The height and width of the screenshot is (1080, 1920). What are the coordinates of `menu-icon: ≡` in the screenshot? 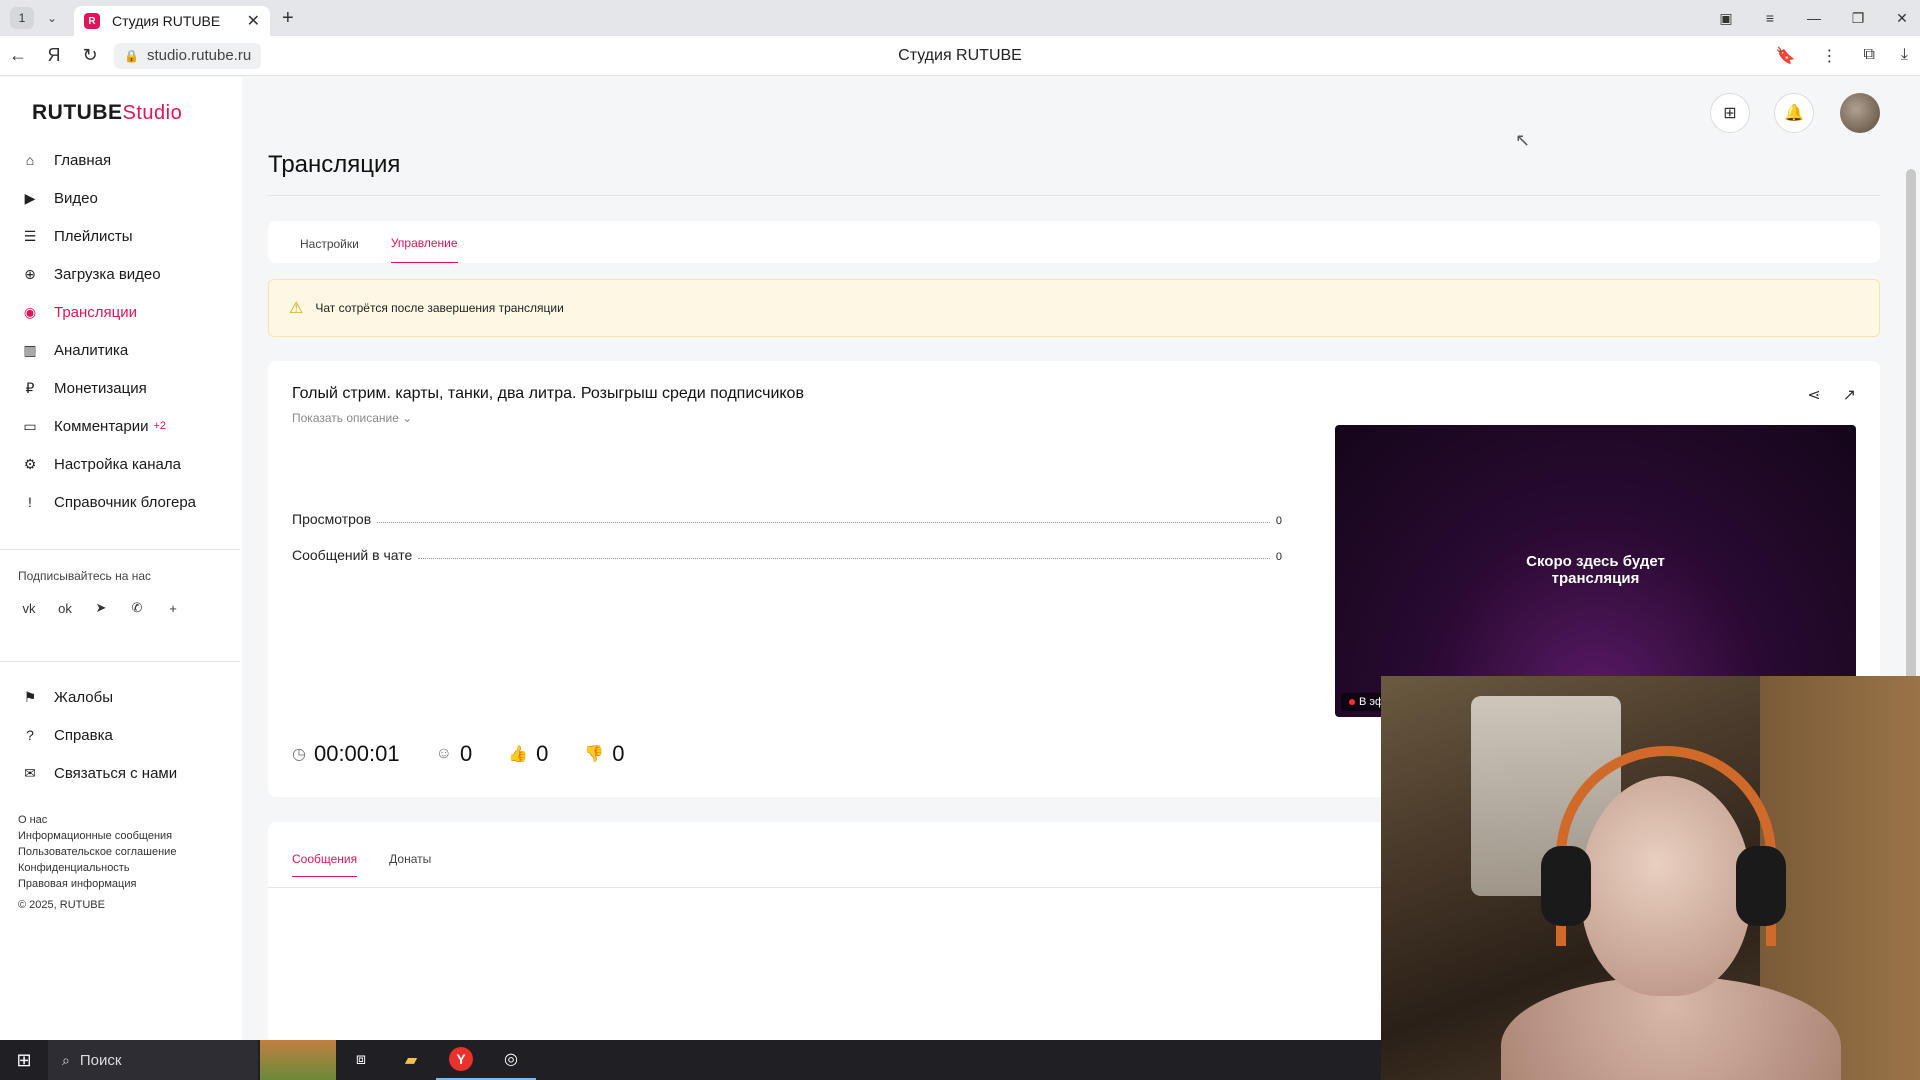 It's located at (1770, 18).